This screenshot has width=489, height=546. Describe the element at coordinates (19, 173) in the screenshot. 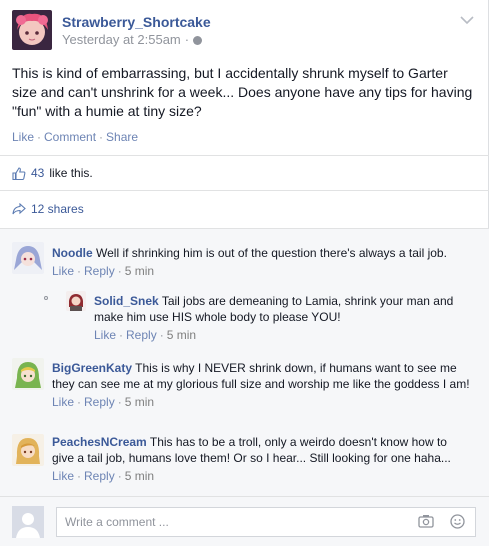

I see `thumbs-up-icon` at that location.